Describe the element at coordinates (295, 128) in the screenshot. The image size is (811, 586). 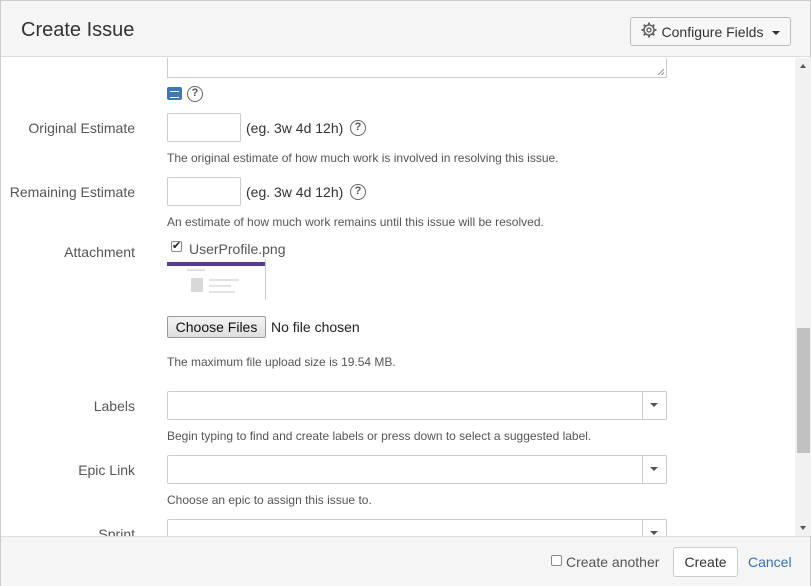
I see `original-estimate-hint: (eg. 3w 4d 12h)` at that location.